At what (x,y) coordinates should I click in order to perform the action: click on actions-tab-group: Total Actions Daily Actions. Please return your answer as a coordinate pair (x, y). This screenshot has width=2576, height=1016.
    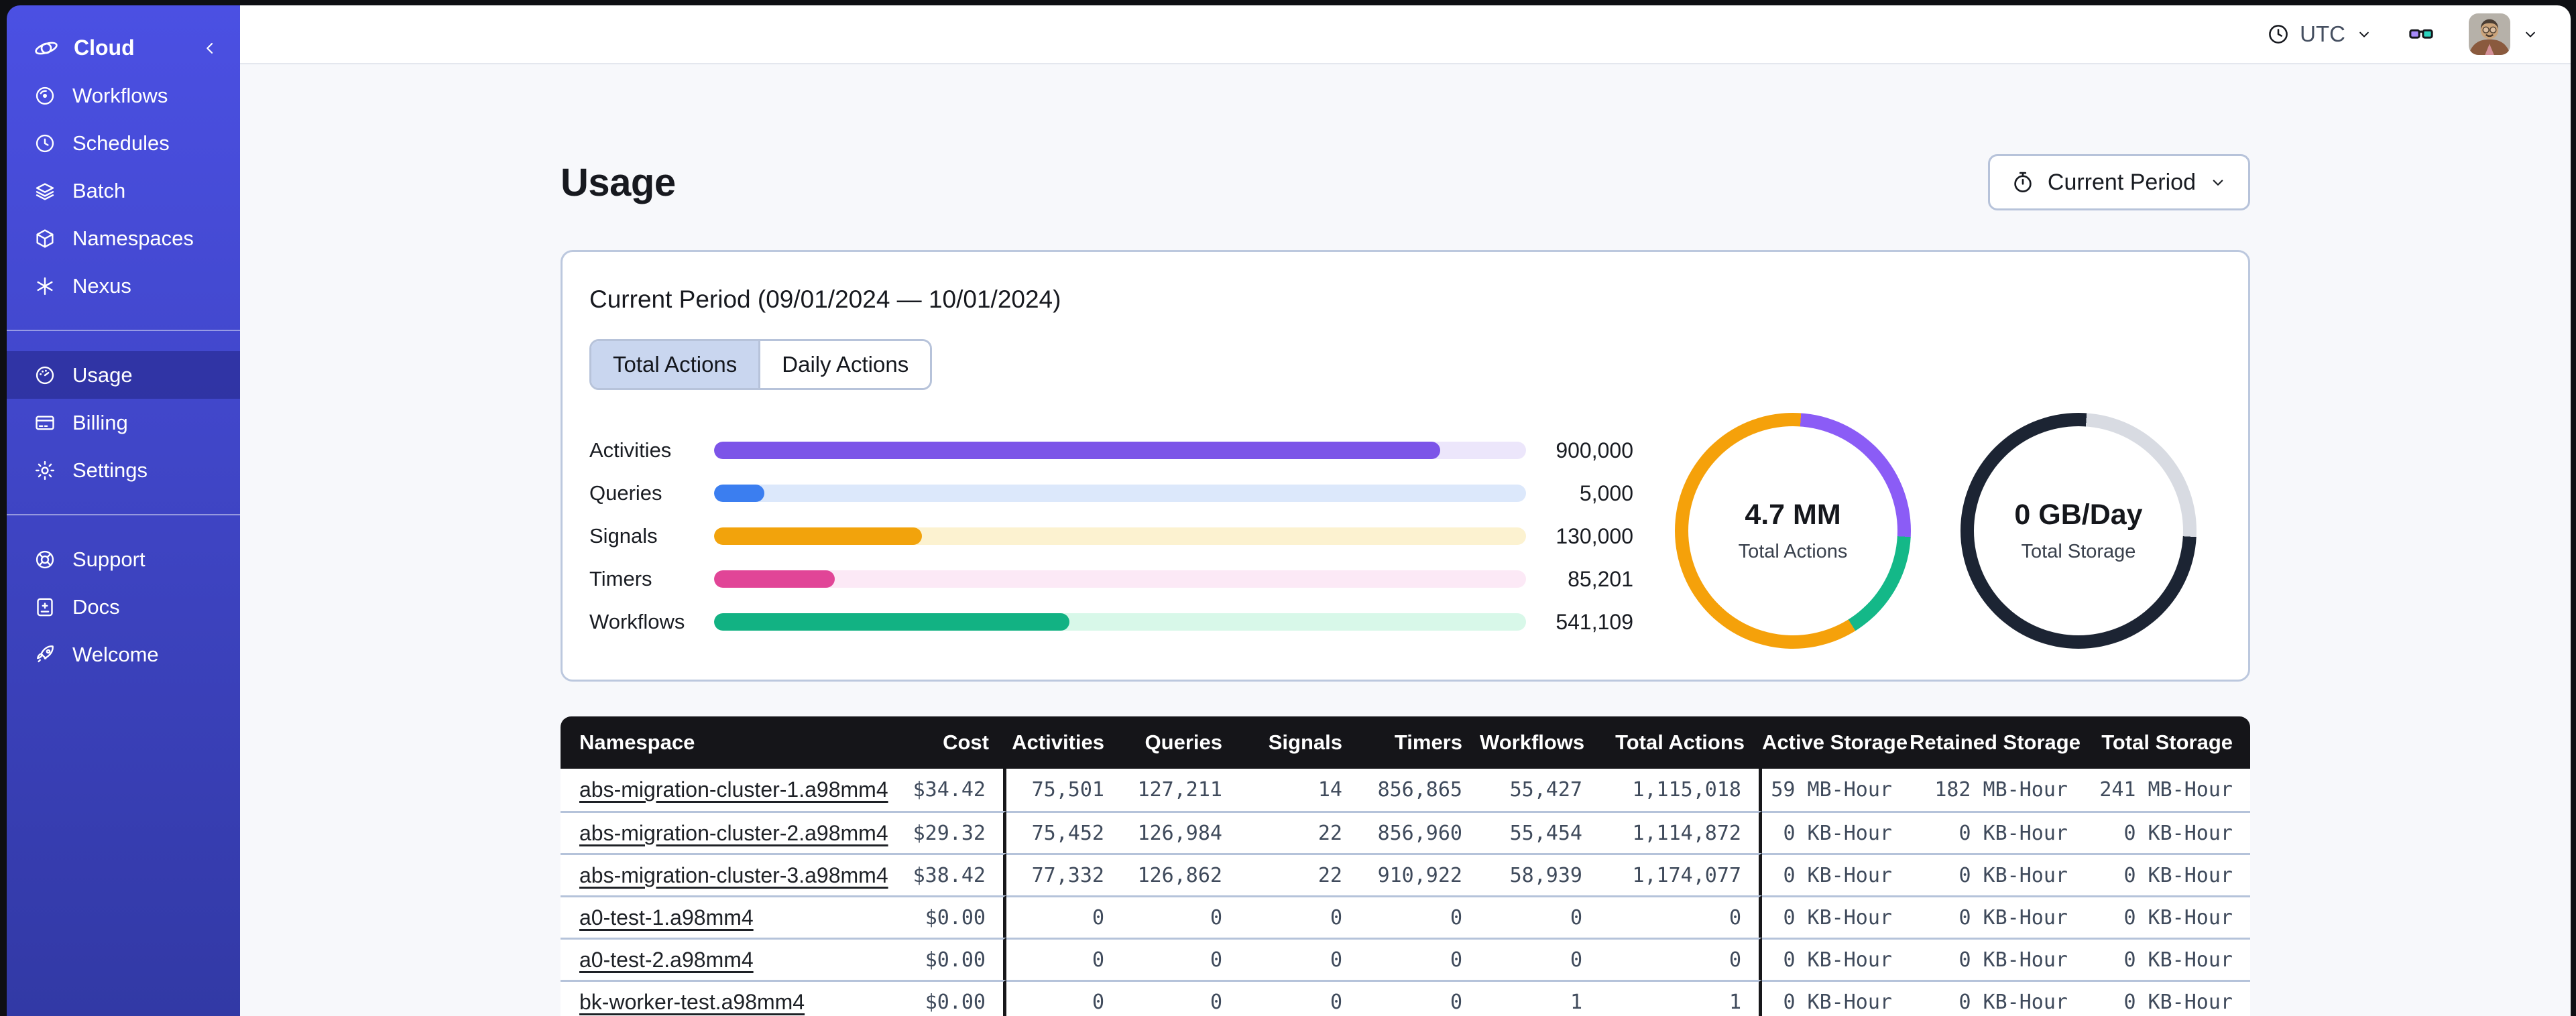
    Looking at the image, I should click on (761, 364).